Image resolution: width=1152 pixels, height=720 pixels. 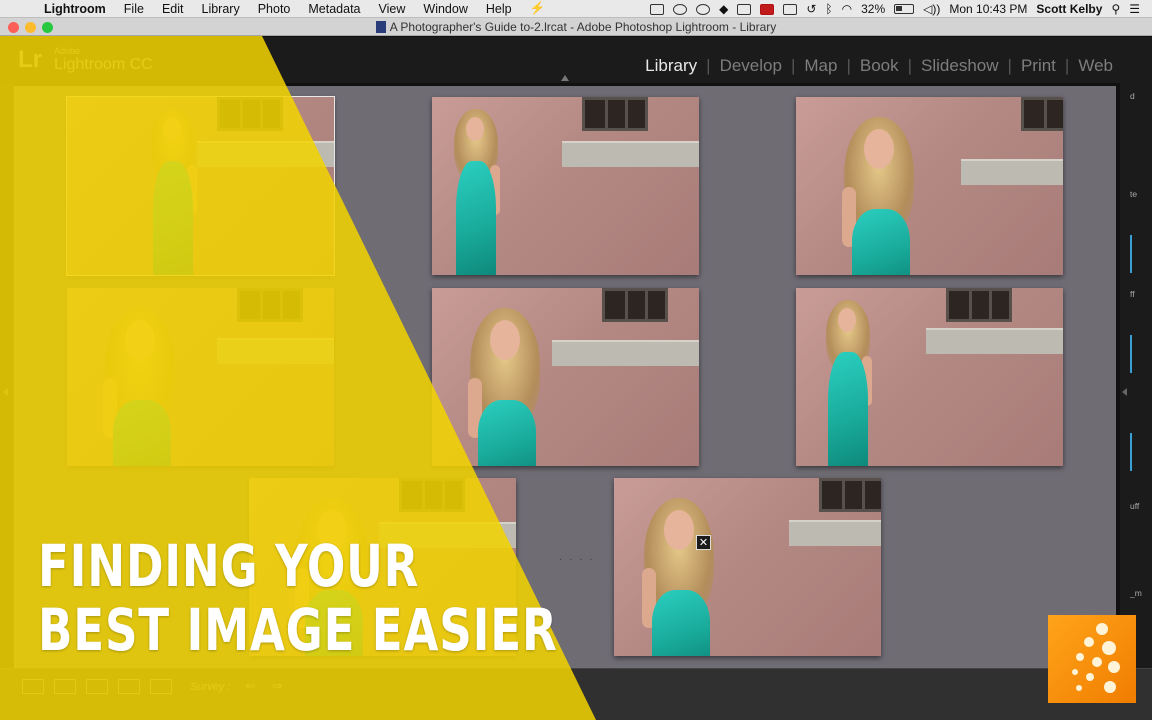 What do you see at coordinates (988, 9) in the screenshot?
I see `clock: Mon 10:43 PM` at bounding box center [988, 9].